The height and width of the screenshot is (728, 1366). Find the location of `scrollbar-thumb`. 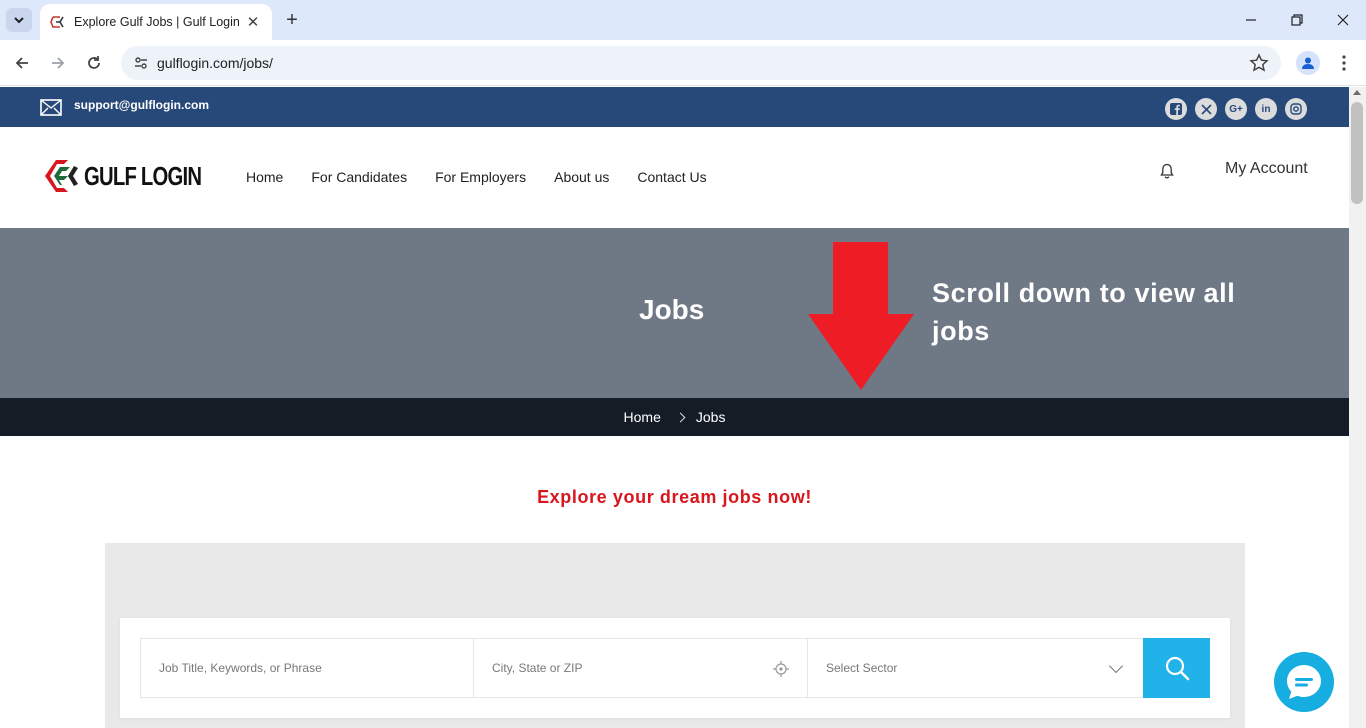

scrollbar-thumb is located at coordinates (1357, 153).